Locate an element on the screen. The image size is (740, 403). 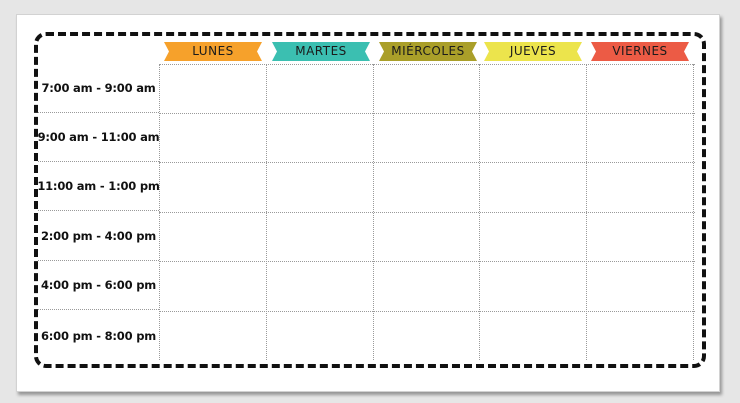
day-header-jueves: JUEVES is located at coordinates (533, 51).